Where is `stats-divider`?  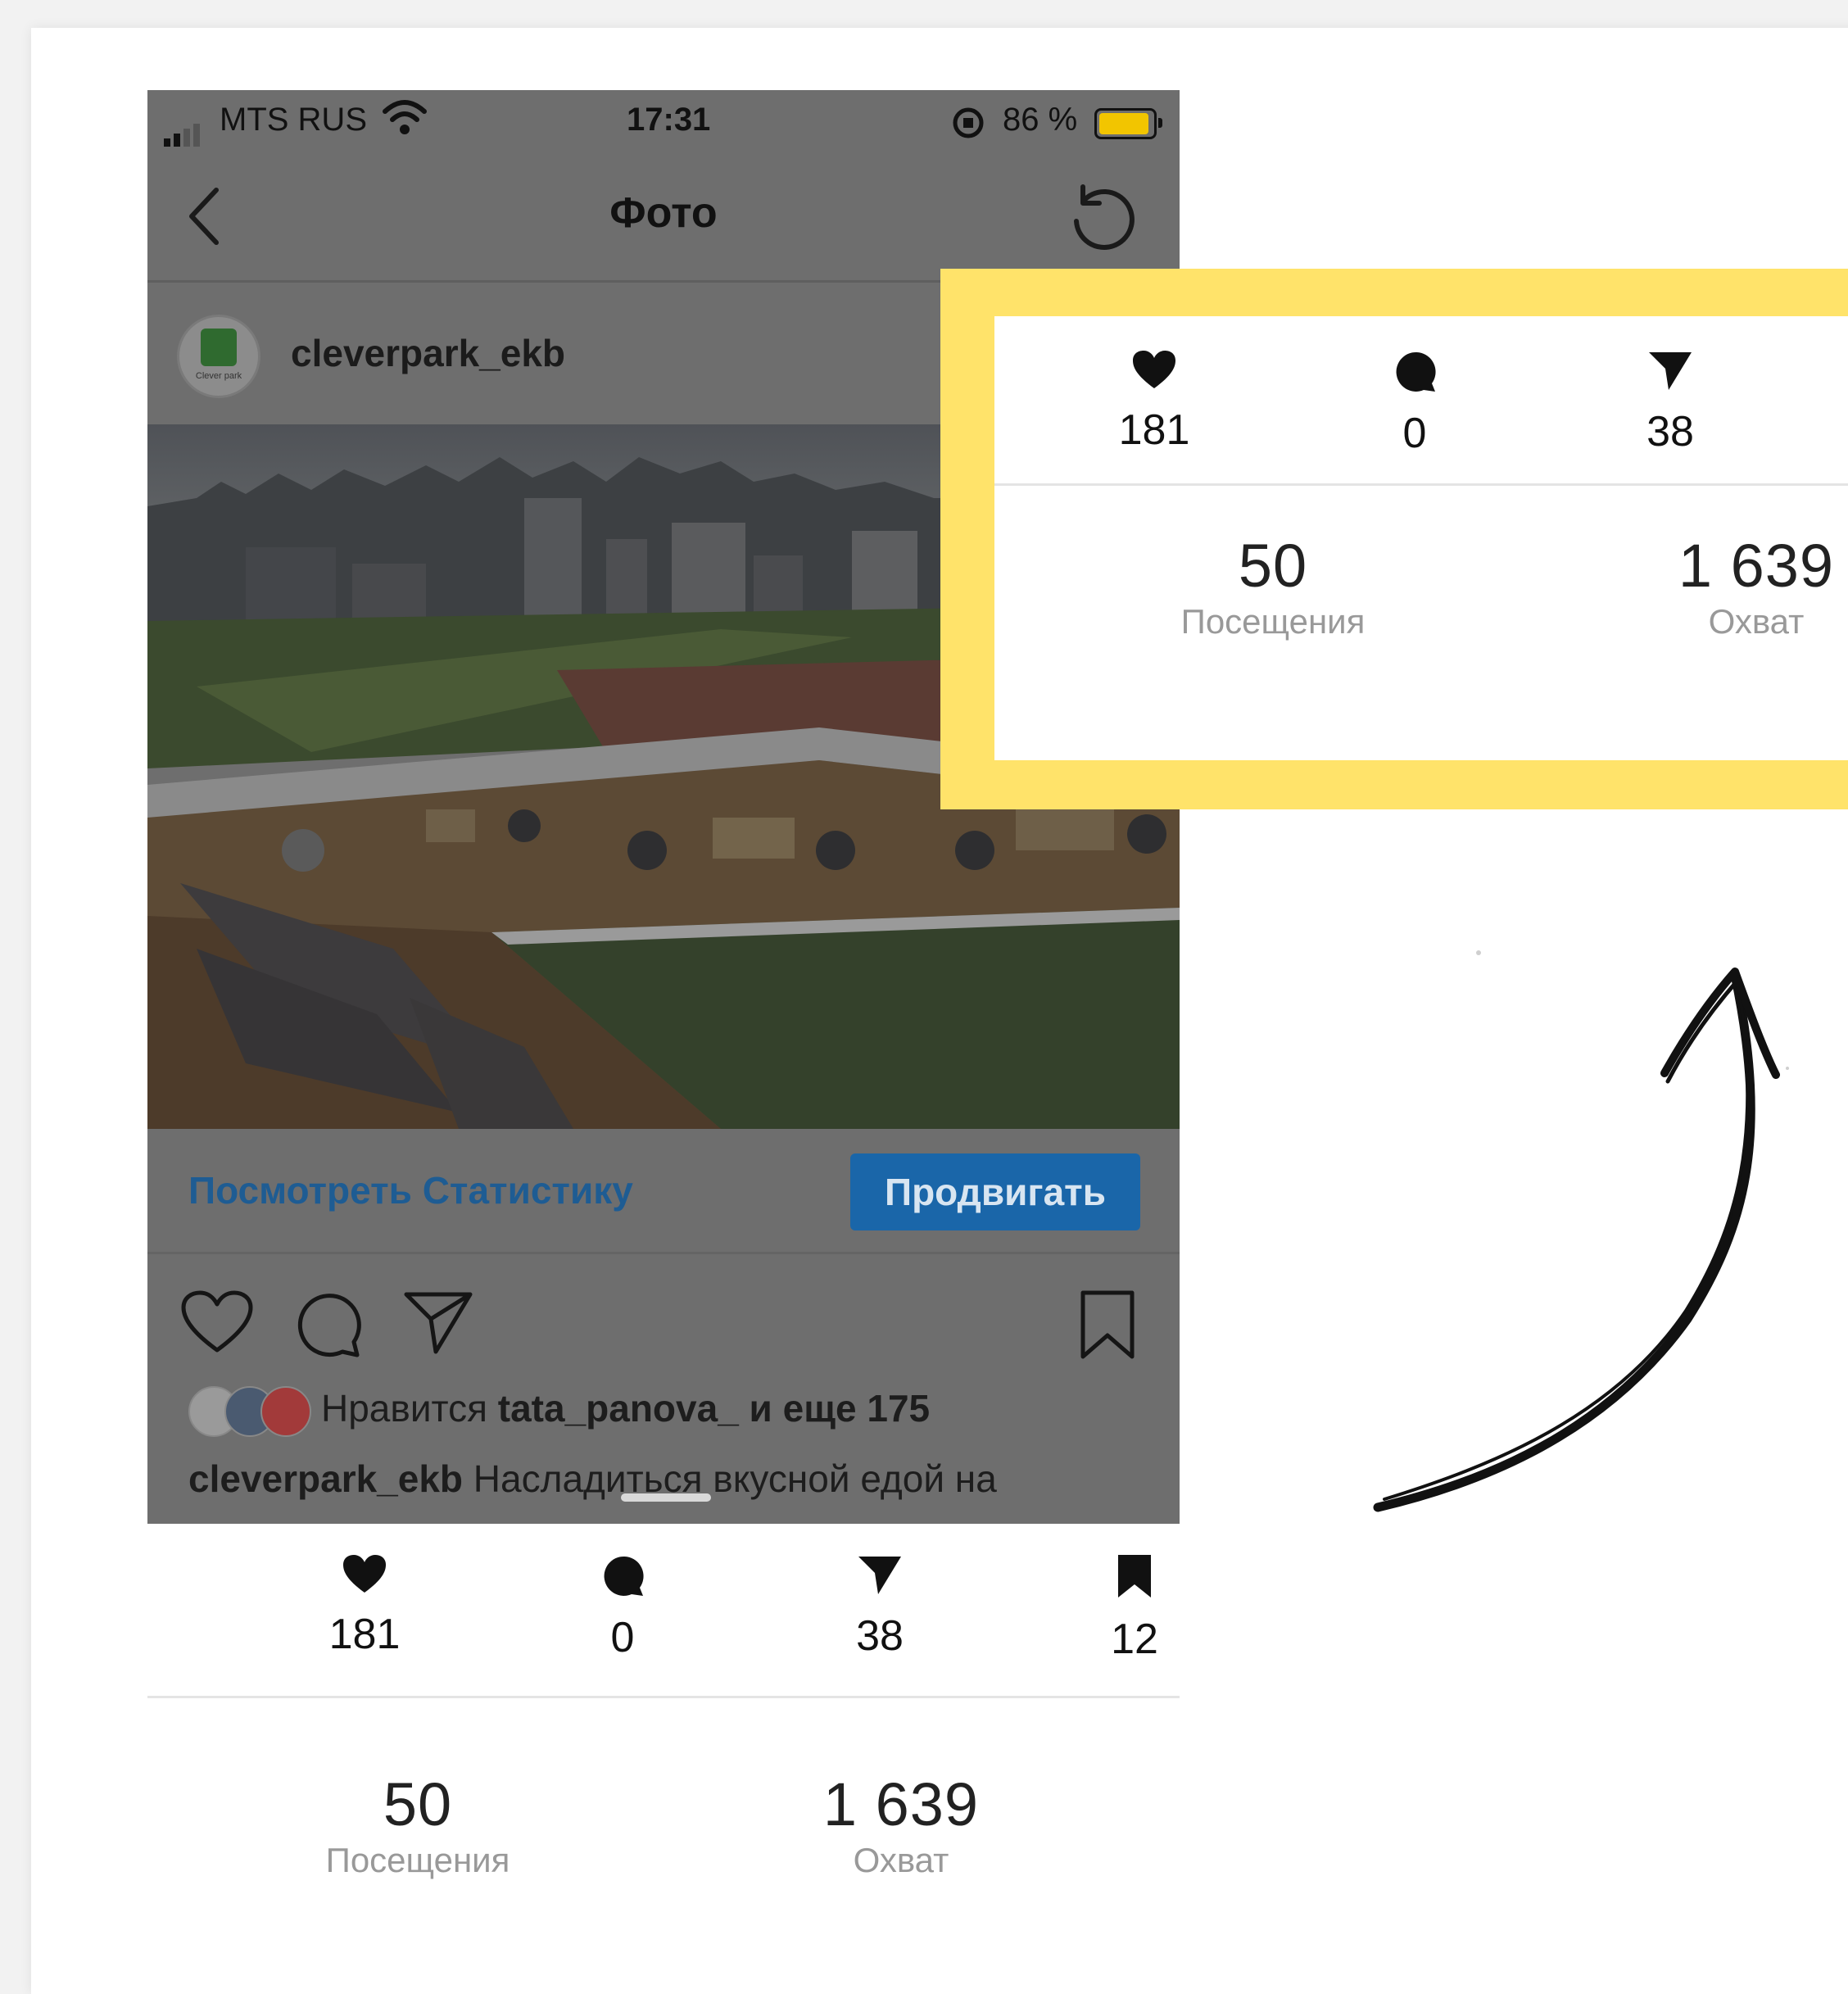
stats-divider is located at coordinates (663, 1697).